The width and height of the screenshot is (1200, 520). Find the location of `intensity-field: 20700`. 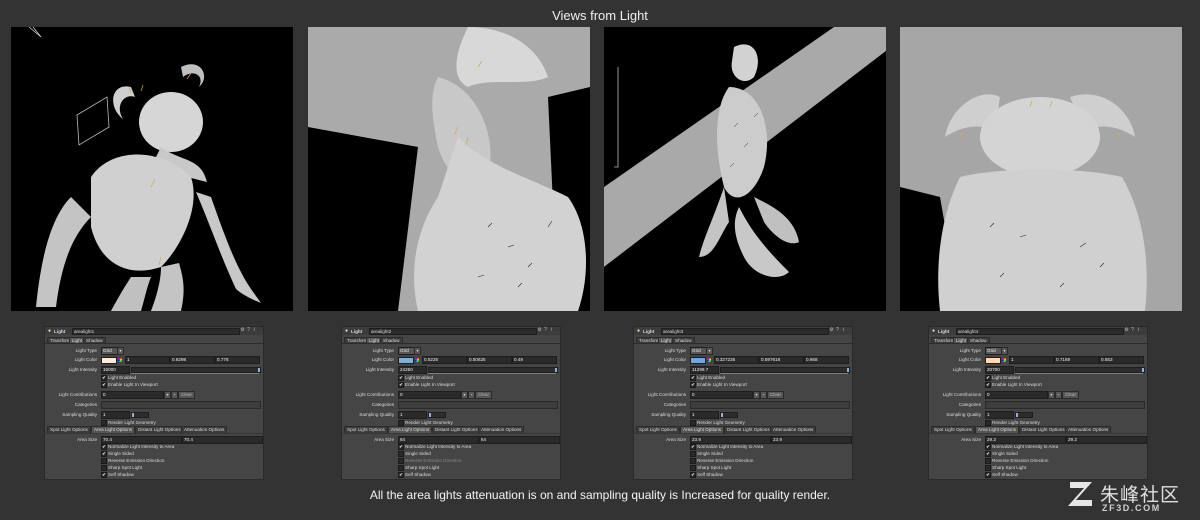

intensity-field: 20700 is located at coordinates (999, 370).